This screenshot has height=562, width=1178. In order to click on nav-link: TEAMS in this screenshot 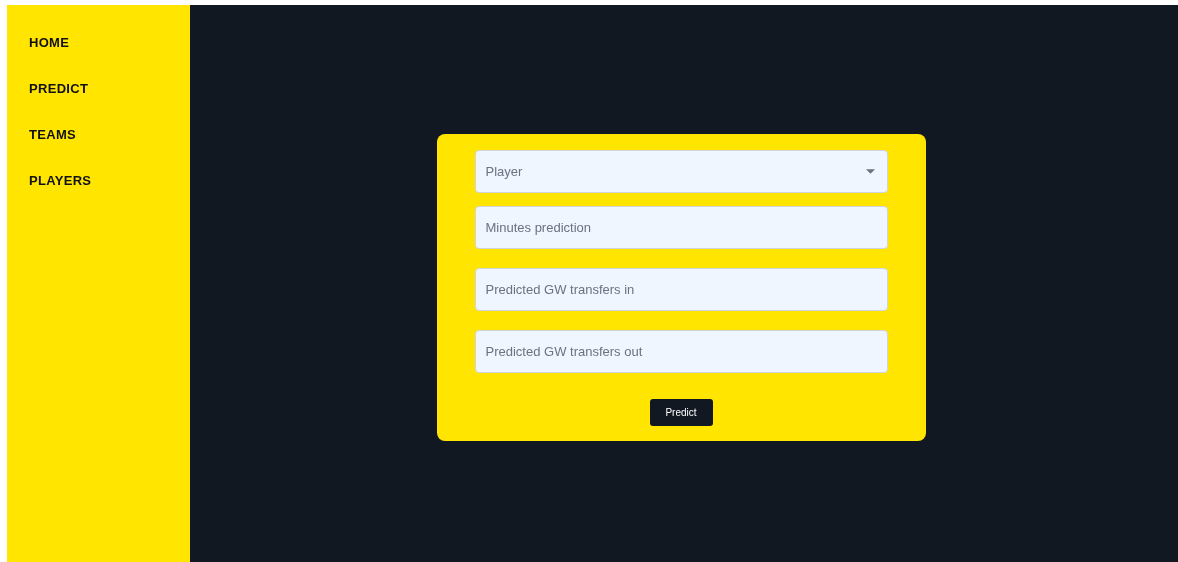, I will do `click(52, 135)`.